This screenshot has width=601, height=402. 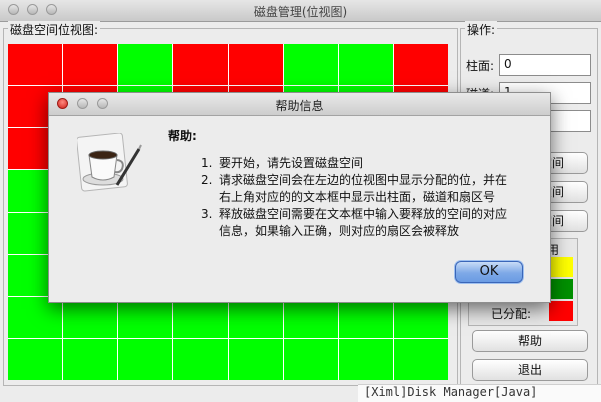 What do you see at coordinates (489, 272) in the screenshot?
I see `ok-button: OK` at bounding box center [489, 272].